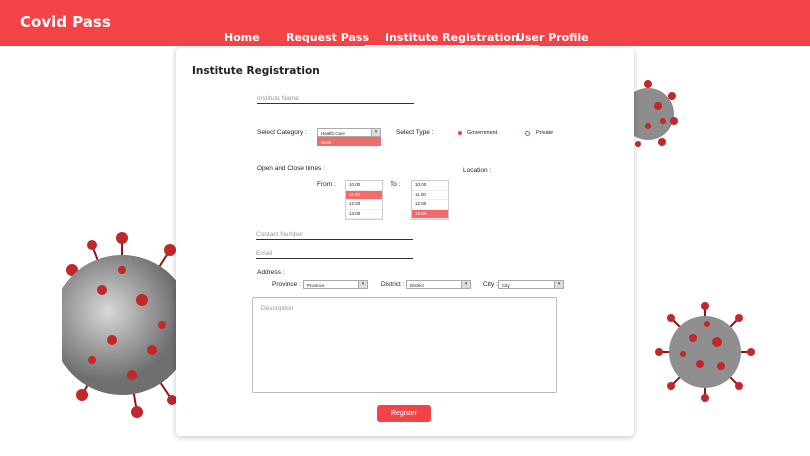  I want to click on from-time-list: 10.00 11.00 12.00 13.00, so click(364, 200).